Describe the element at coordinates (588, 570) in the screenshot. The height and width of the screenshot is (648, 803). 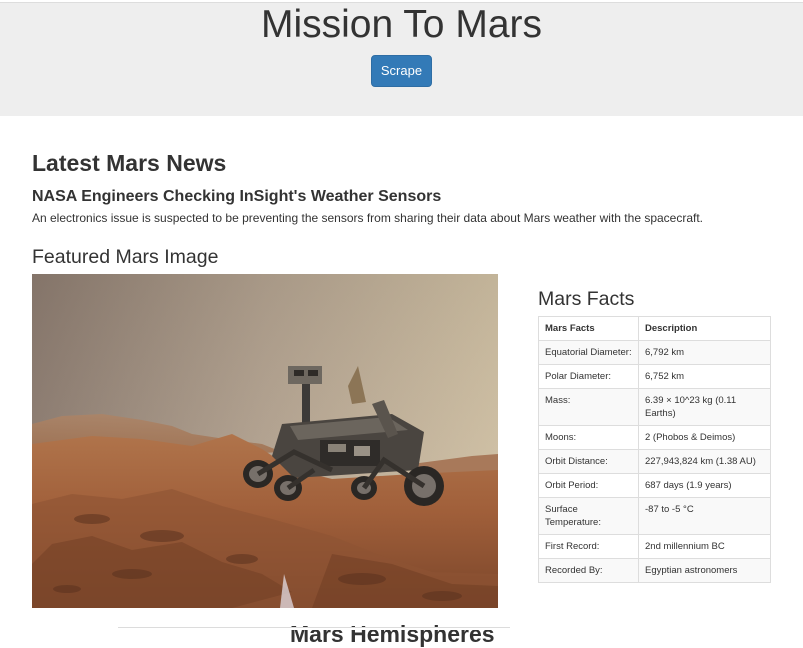
I see `fact-label: Recorded By:` at that location.